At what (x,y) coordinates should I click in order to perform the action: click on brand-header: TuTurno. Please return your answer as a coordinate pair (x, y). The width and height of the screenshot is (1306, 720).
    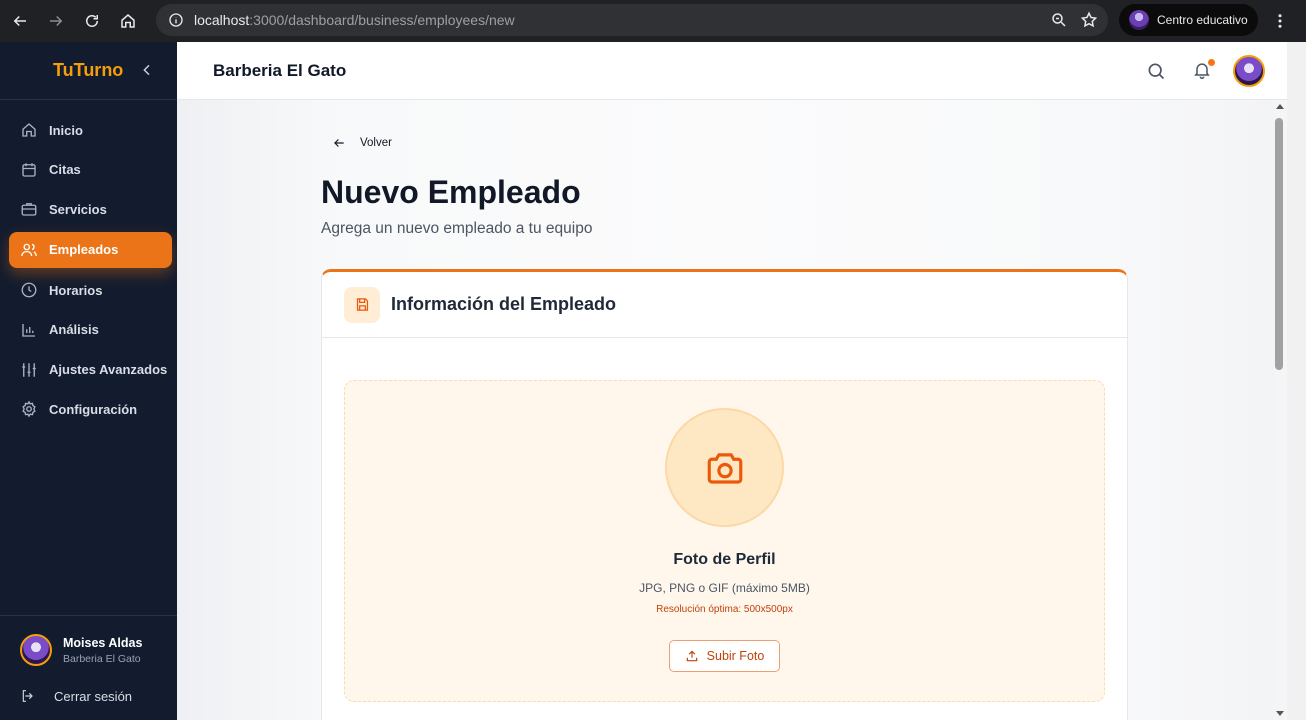
    Looking at the image, I should click on (88, 71).